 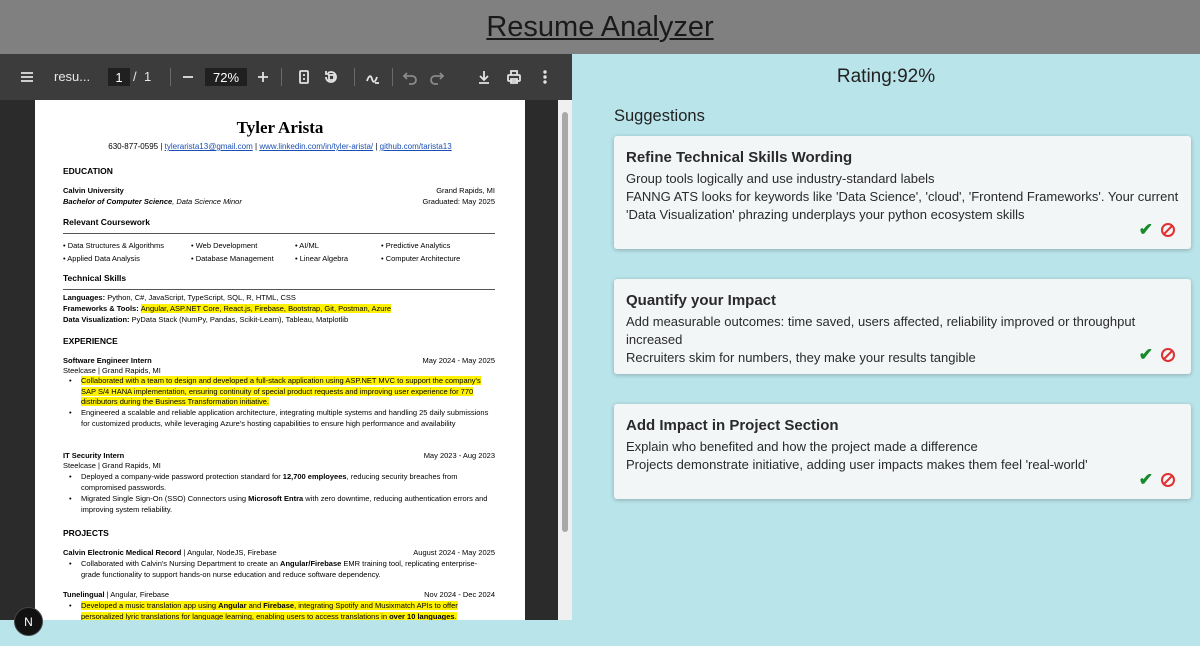 I want to click on undo-icon, so click(x=410, y=77).